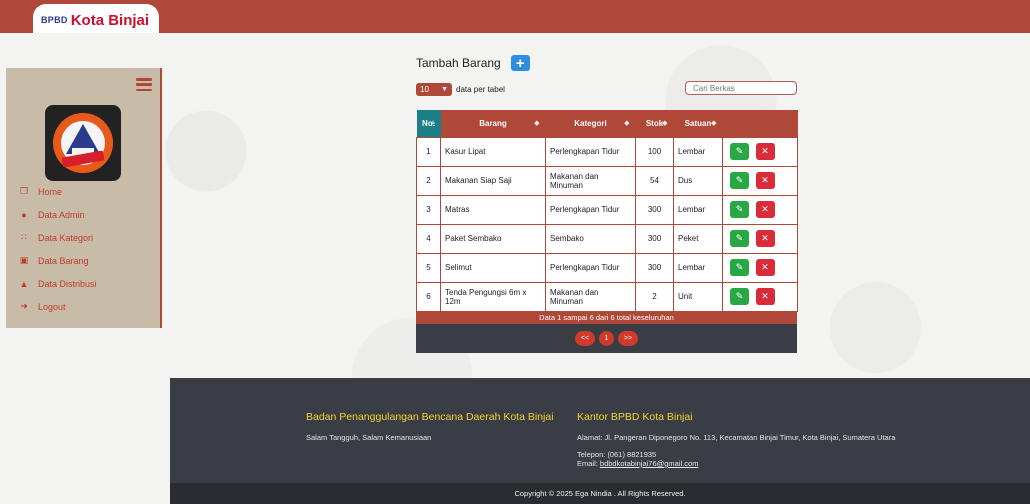  Describe the element at coordinates (144, 84) in the screenshot. I see `hamburger-menu-icon` at that location.